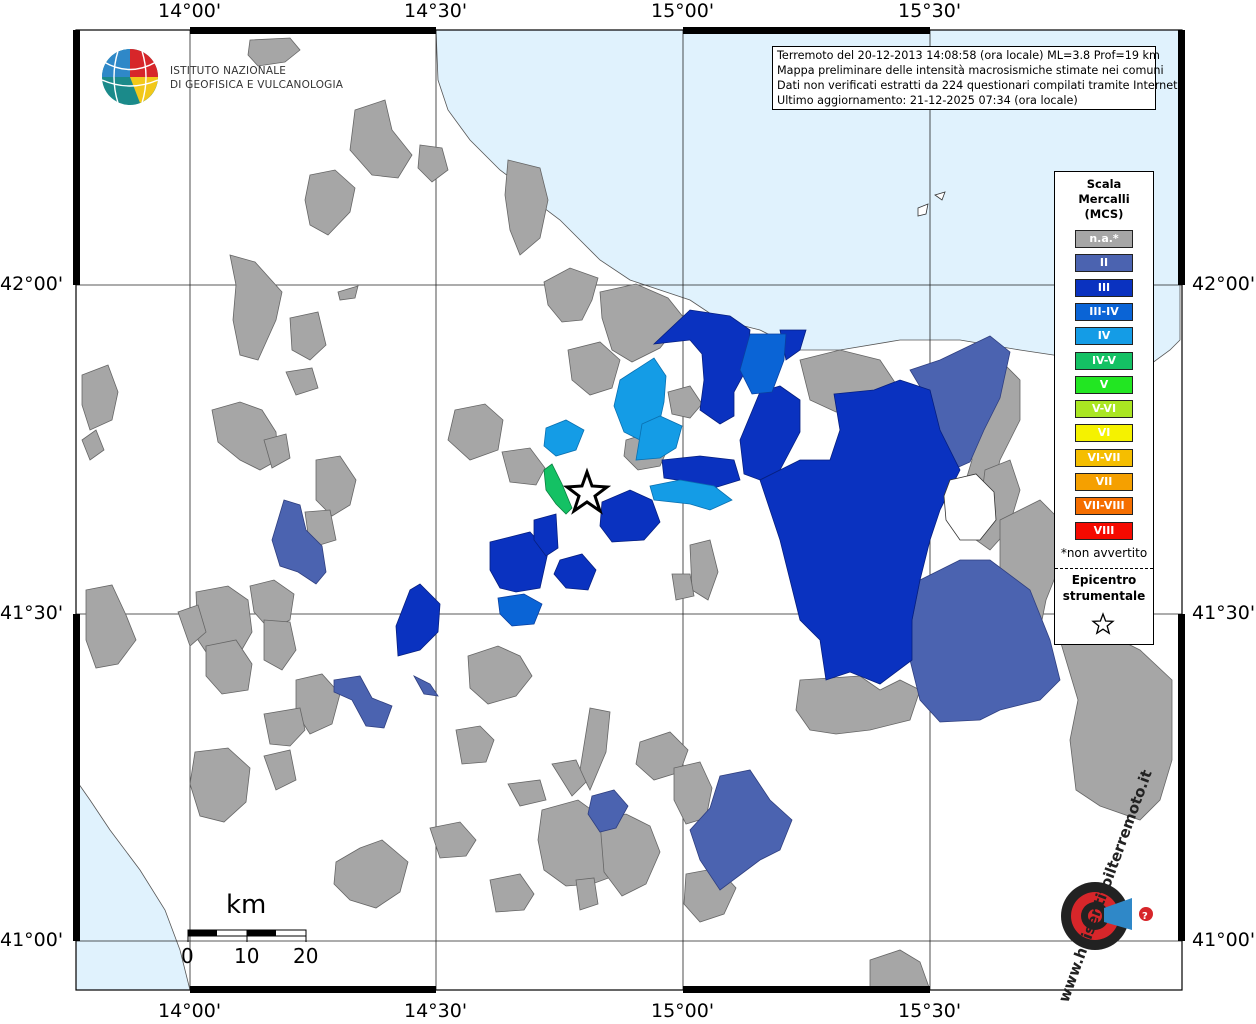 The width and height of the screenshot is (1256, 1024). Describe the element at coordinates (1104, 588) in the screenshot. I see `legend-epicenter: Epicentro strumentale` at that location.